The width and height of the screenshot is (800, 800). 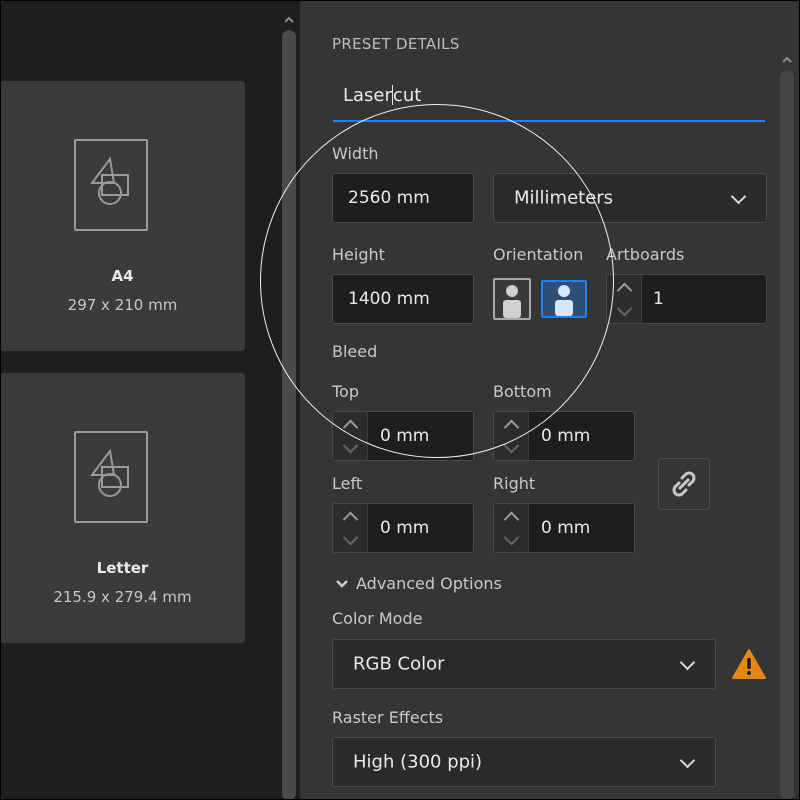 What do you see at coordinates (686, 299) in the screenshot?
I see `artboards-field: 1` at bounding box center [686, 299].